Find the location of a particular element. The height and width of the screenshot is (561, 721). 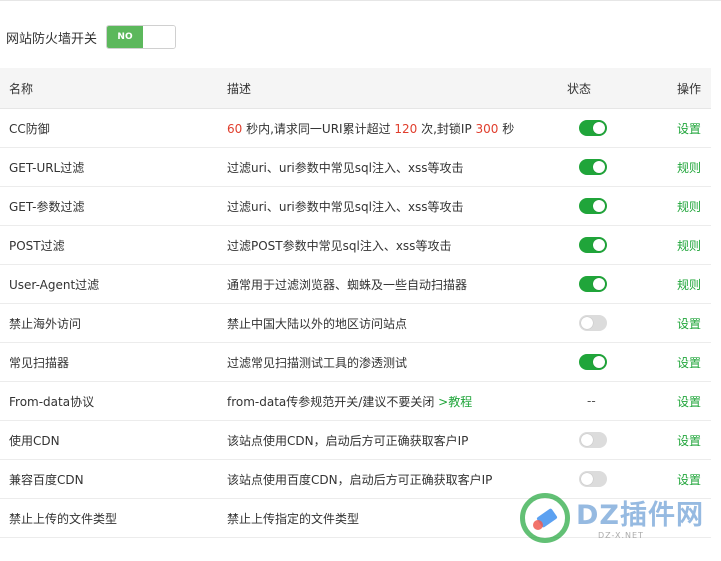

formdata-desc-text: from-data传参规范开关/建议不要关闭 is located at coordinates (331, 401).